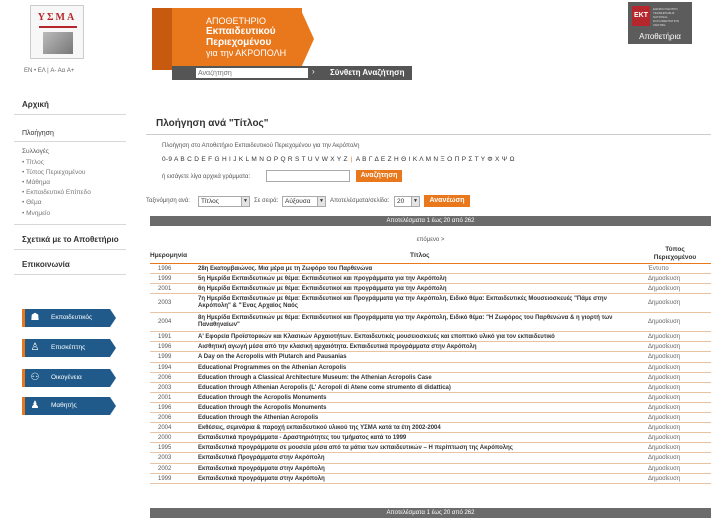 The width and height of the screenshot is (711, 520). I want to click on row-title-link: Εκπαιδευτικά Προγράμματα στην Ακρόπολη, so click(413, 458).